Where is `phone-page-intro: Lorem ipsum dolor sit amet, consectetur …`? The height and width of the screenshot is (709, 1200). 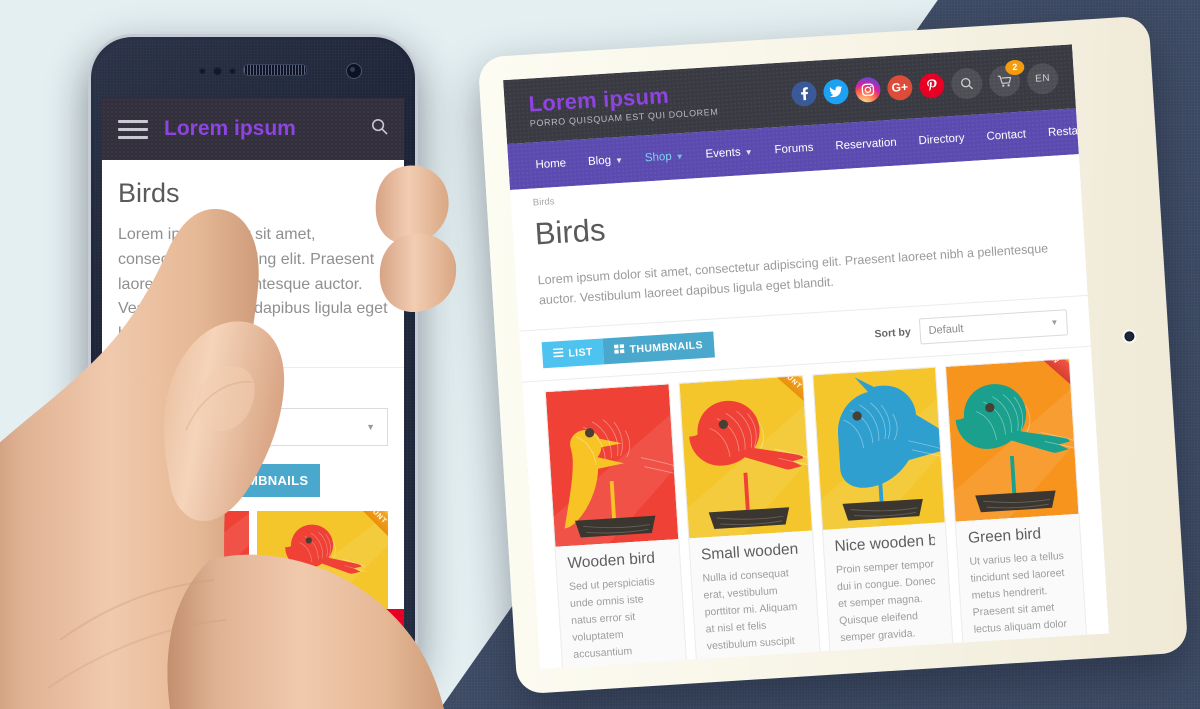 phone-page-intro: Lorem ipsum dolor sit amet, consectetur … is located at coordinates (253, 288).